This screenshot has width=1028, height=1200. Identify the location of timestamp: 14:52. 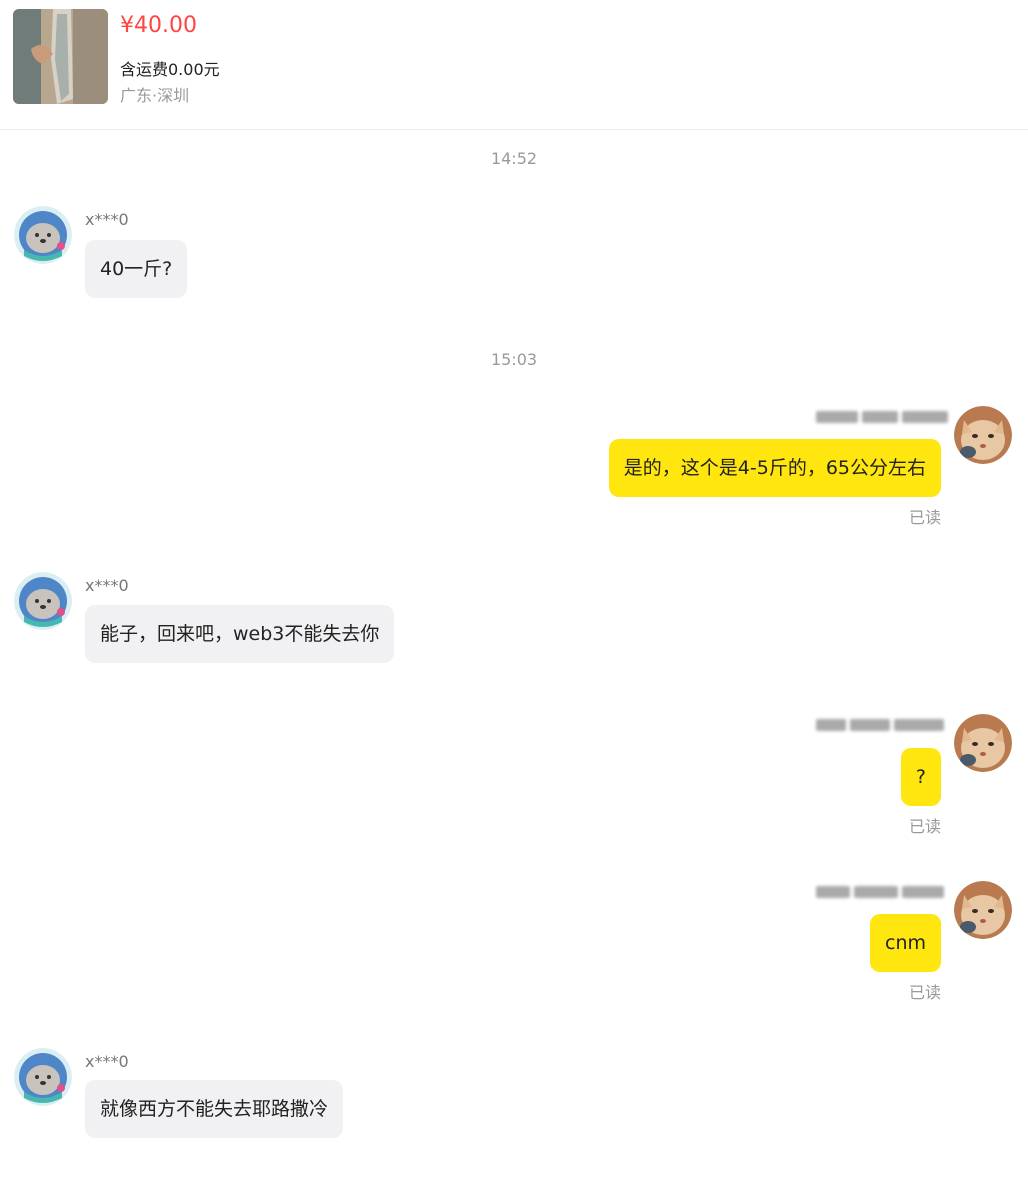
(514, 158).